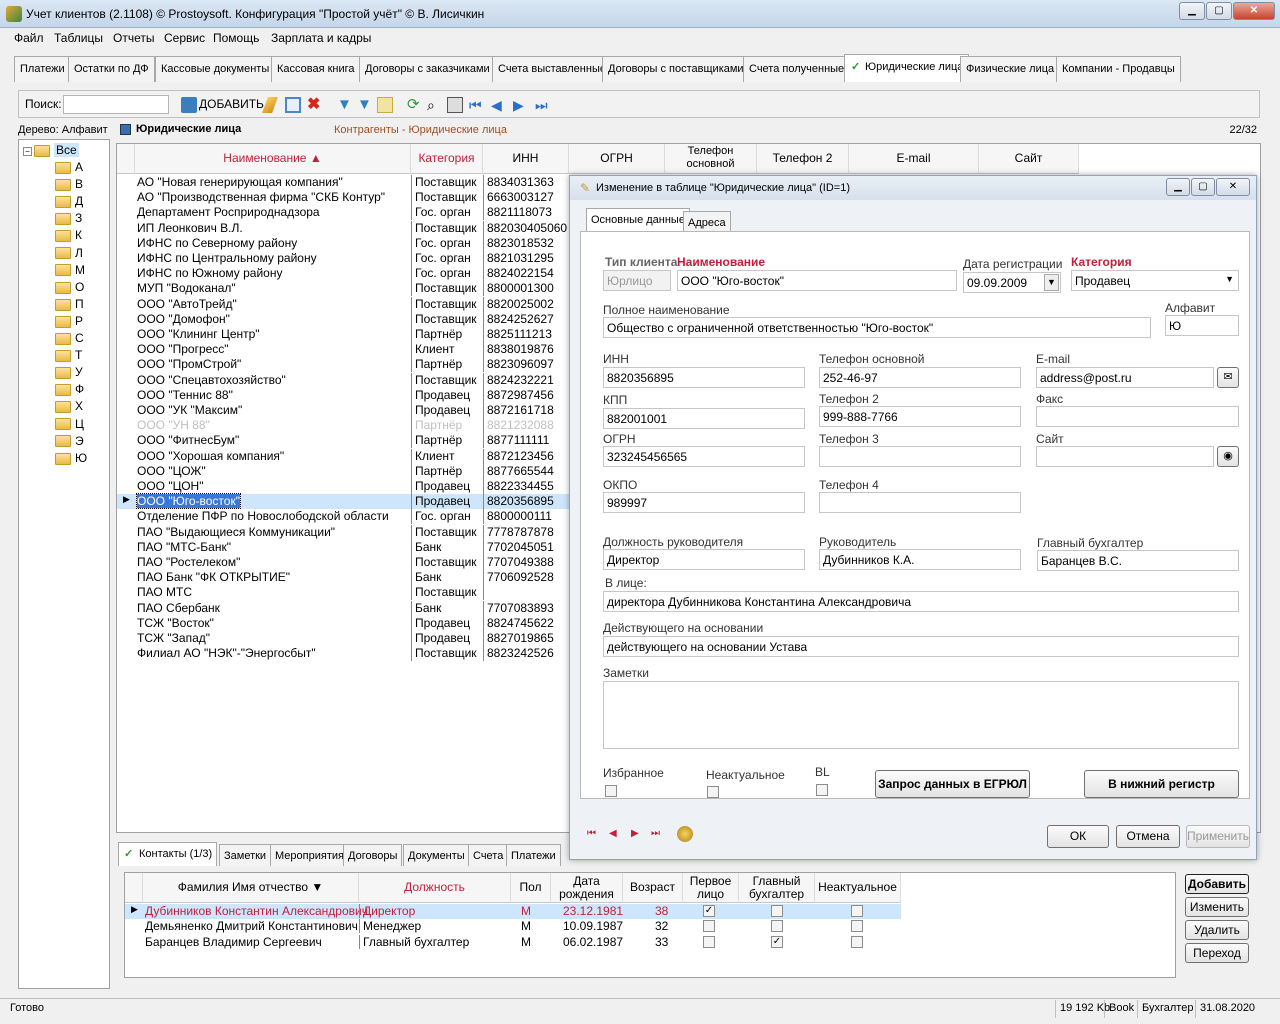 This screenshot has width=1280, height=1024. I want to click on tree-item: Х, so click(69, 407).